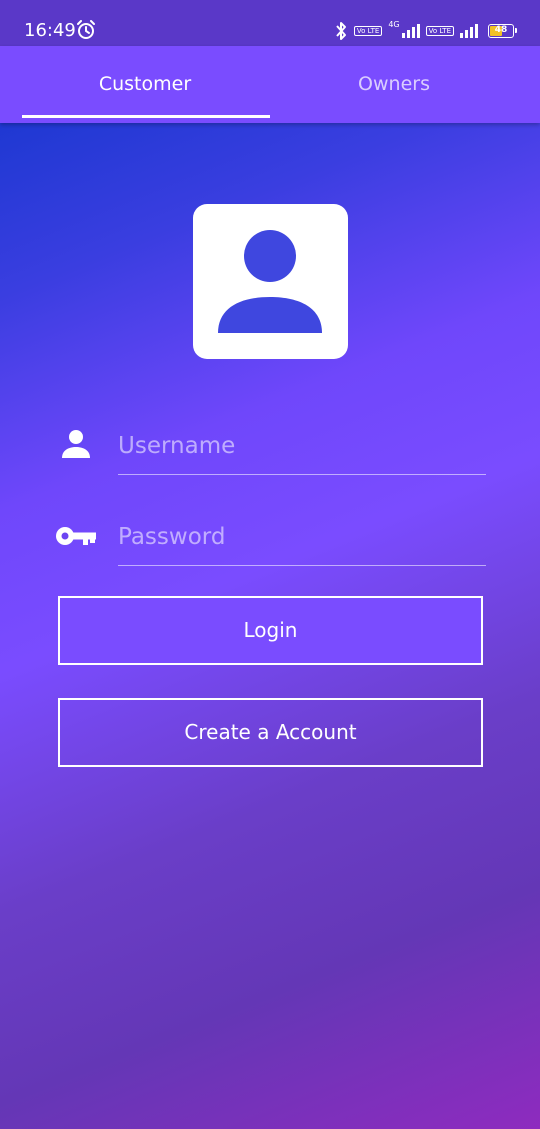  What do you see at coordinates (86, 29) in the screenshot?
I see `alarm-icon` at bounding box center [86, 29].